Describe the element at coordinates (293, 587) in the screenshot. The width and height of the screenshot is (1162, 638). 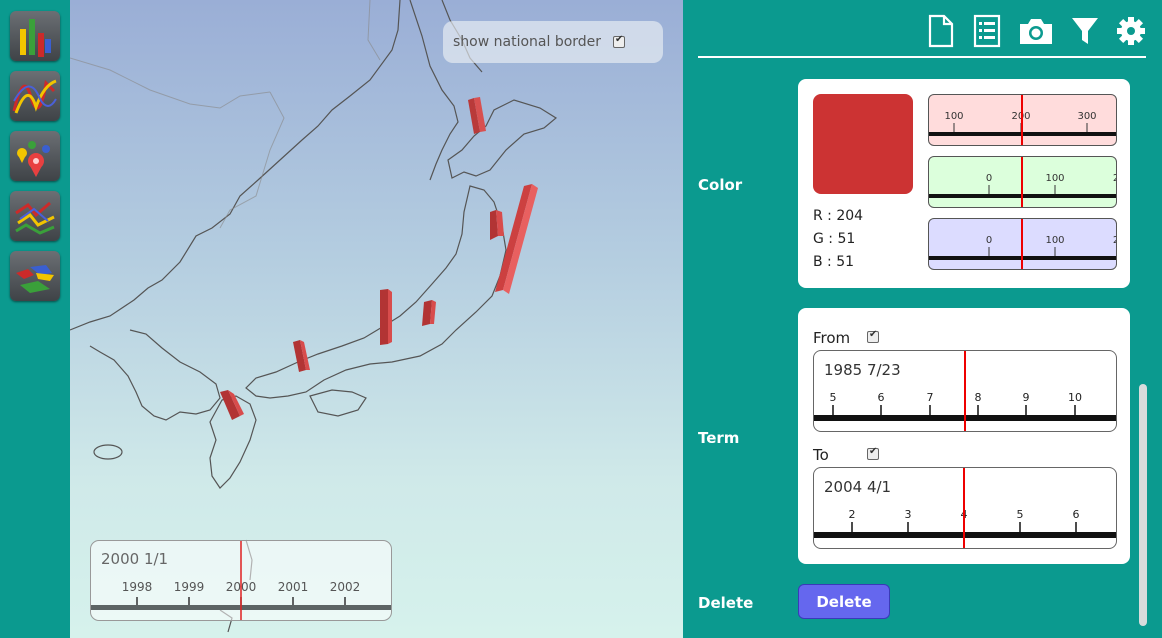
I see `map-timeline-tick: 2001` at that location.